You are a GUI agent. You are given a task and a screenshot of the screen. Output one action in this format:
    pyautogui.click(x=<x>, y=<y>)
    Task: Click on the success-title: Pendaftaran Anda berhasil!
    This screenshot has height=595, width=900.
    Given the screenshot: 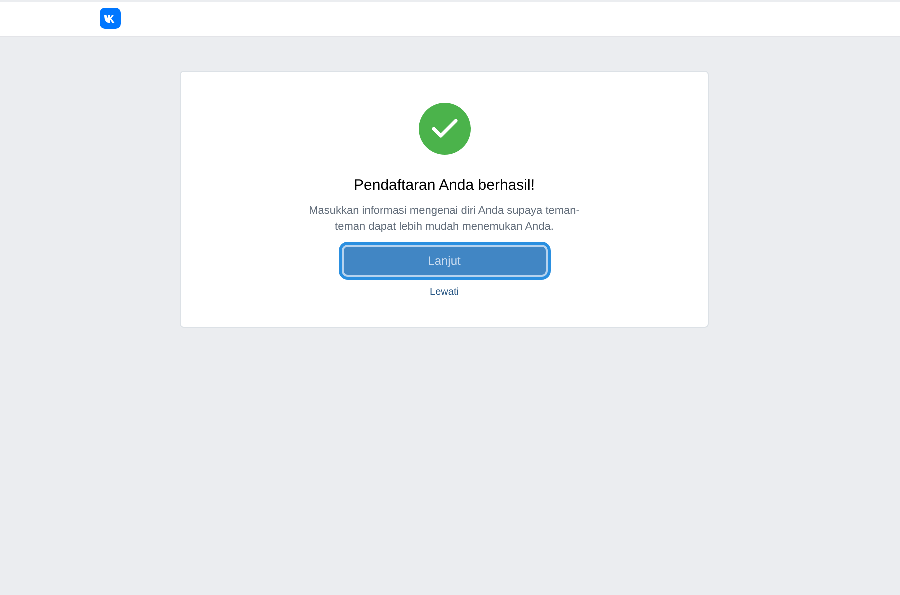 What is the action you would take?
    pyautogui.click(x=444, y=185)
    